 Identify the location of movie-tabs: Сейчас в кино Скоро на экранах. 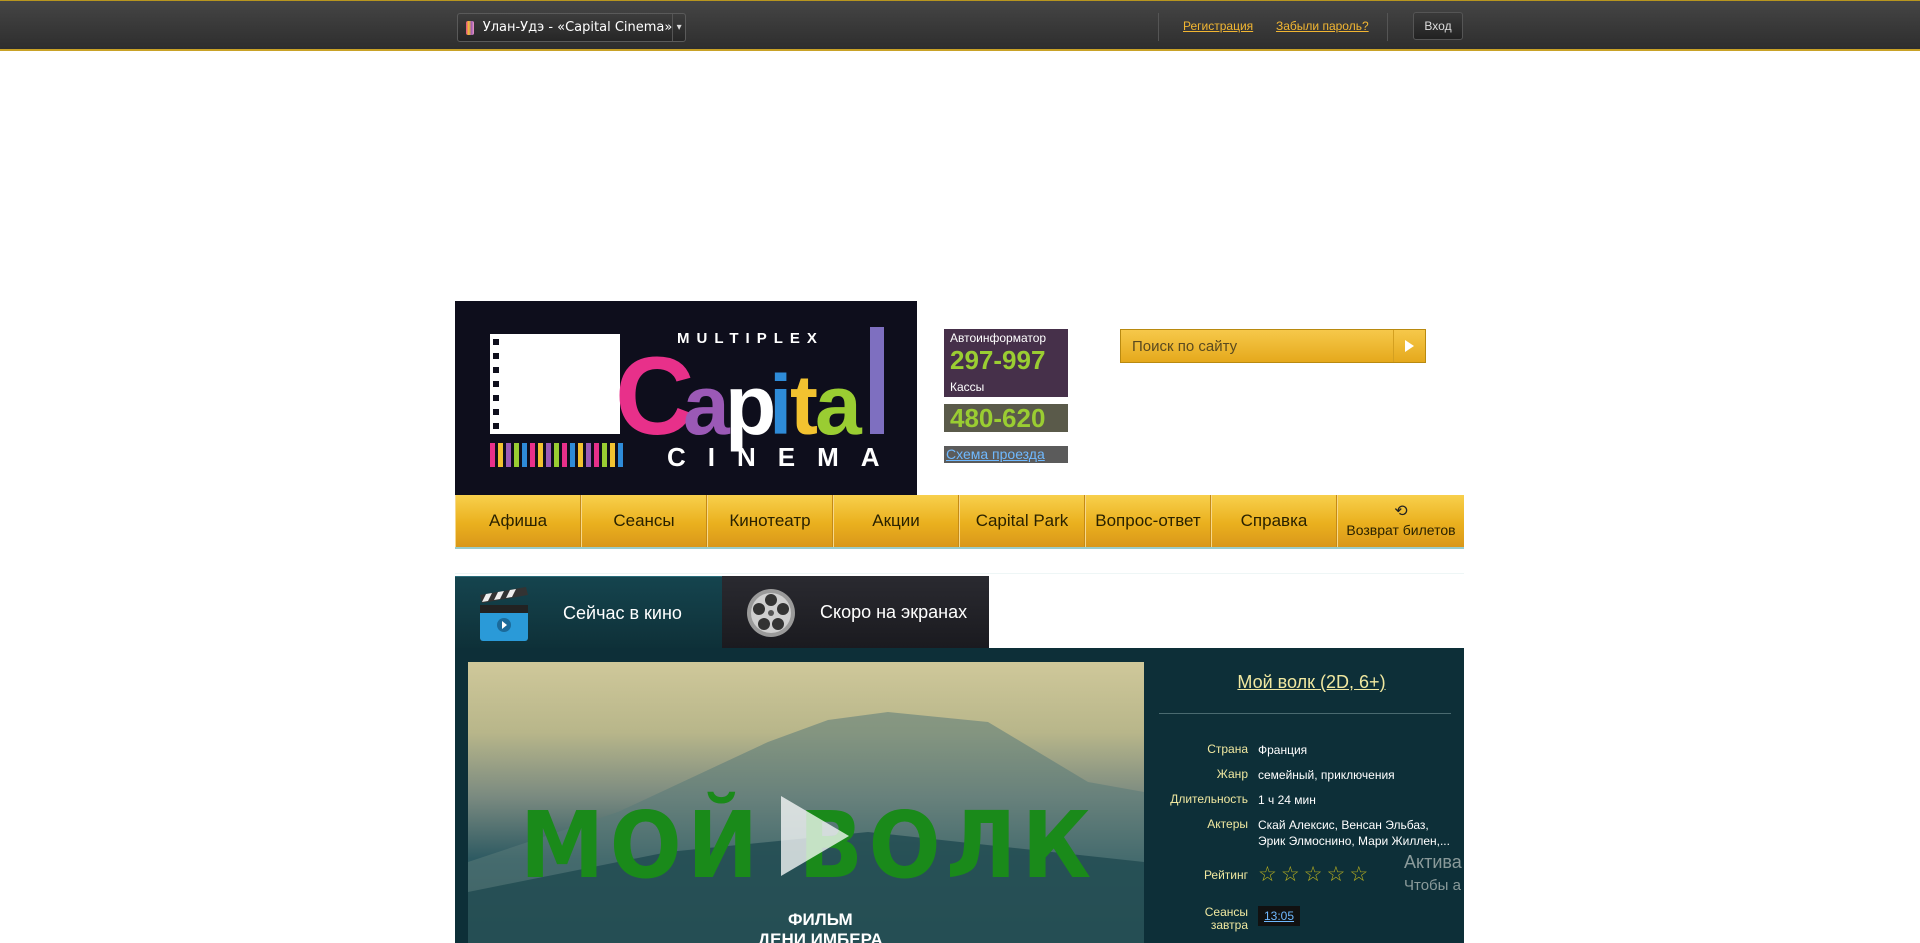
(722, 612).